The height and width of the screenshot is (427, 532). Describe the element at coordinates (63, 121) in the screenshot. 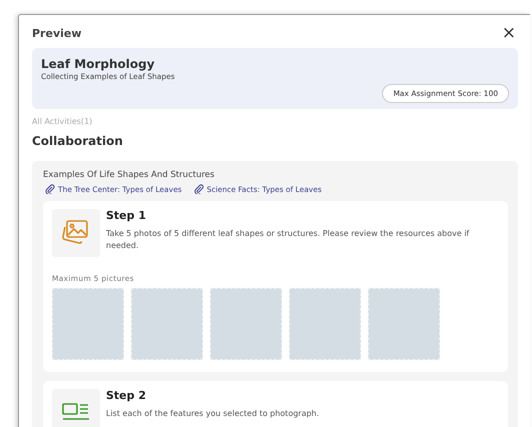

I see `activities-label: All Activities(1)` at that location.